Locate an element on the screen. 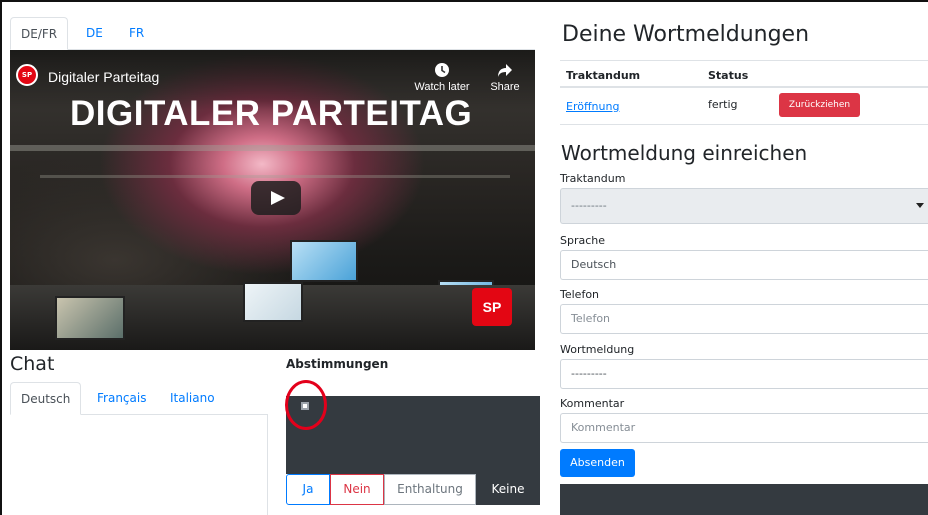 The width and height of the screenshot is (928, 515). kommentar-placeholder: Kommentar is located at coordinates (603, 427).